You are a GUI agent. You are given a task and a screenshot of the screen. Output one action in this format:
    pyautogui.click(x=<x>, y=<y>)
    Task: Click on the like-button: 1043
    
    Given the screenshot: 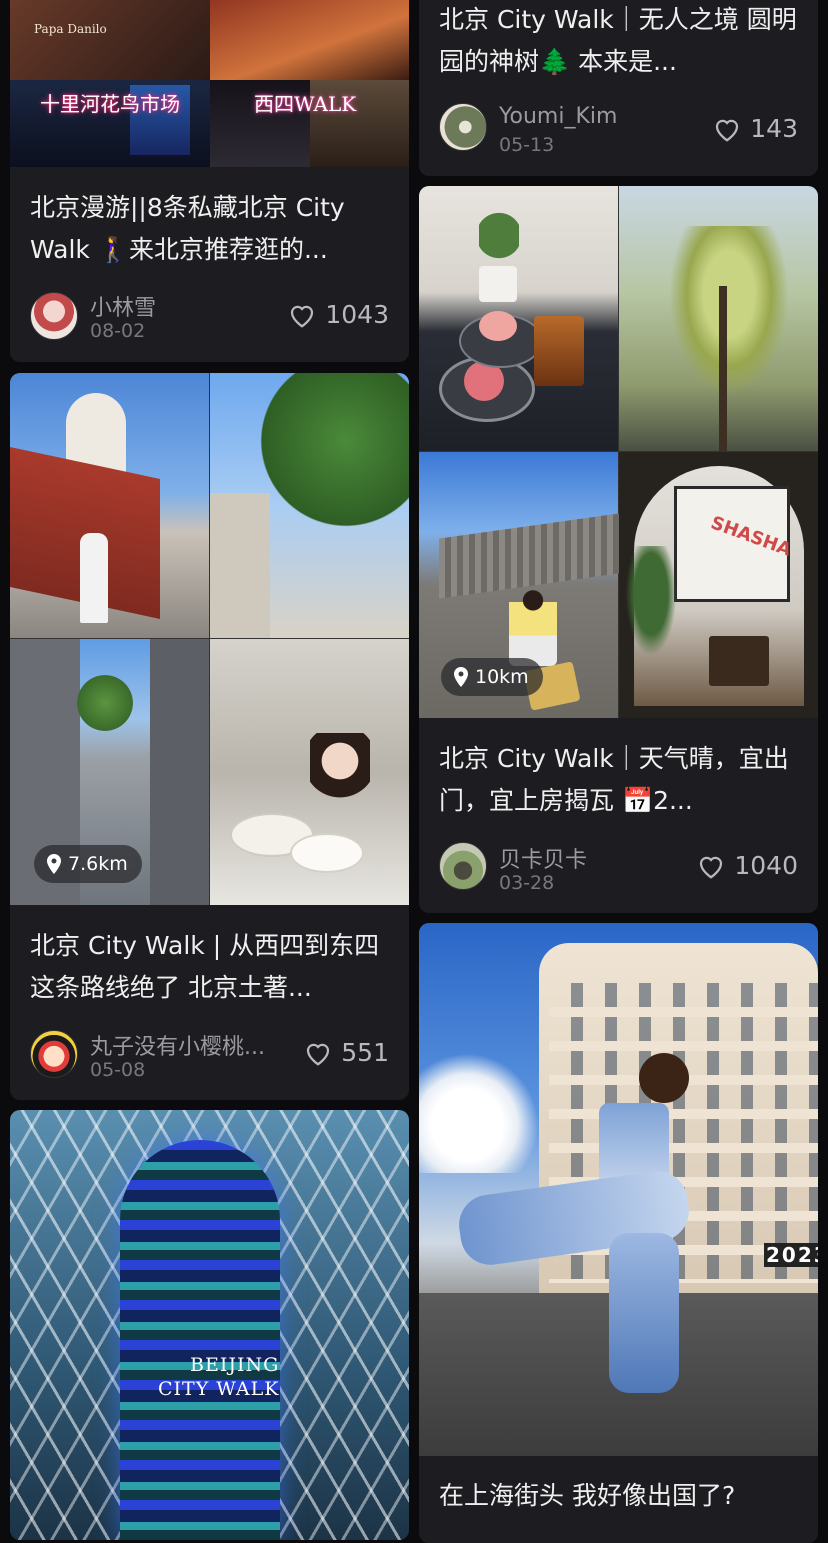 What is the action you would take?
    pyautogui.click(x=338, y=314)
    